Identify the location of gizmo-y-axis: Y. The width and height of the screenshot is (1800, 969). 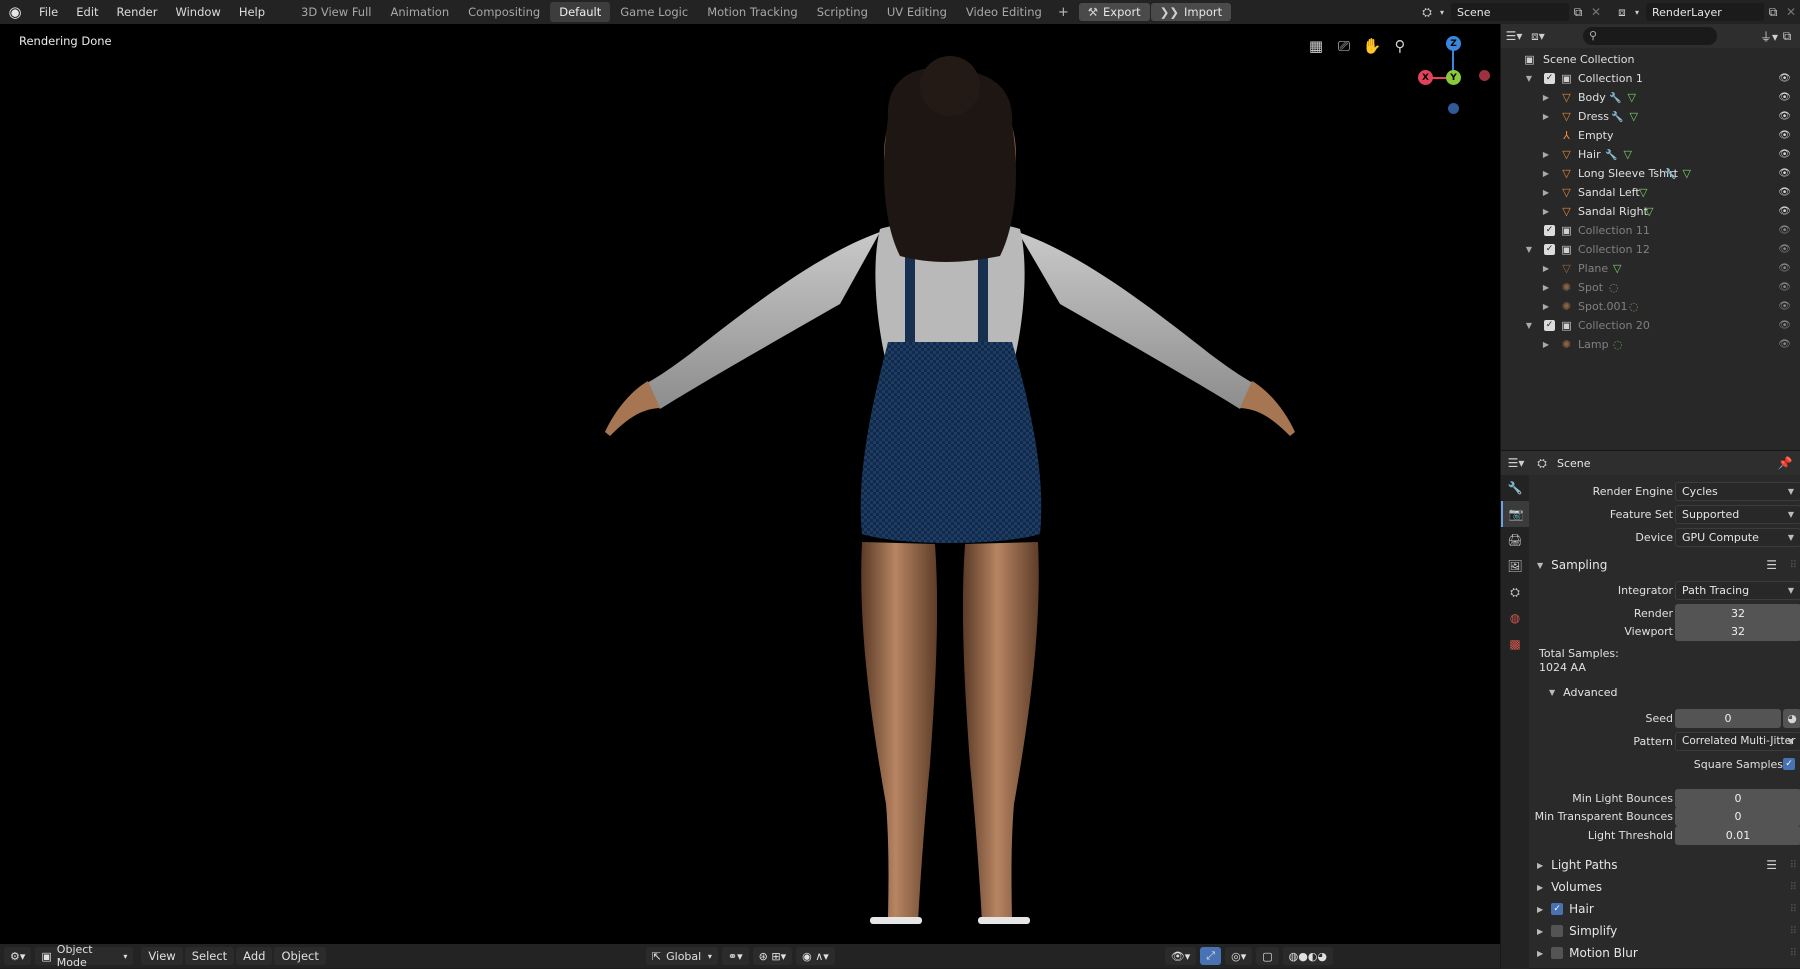
(1453, 77).